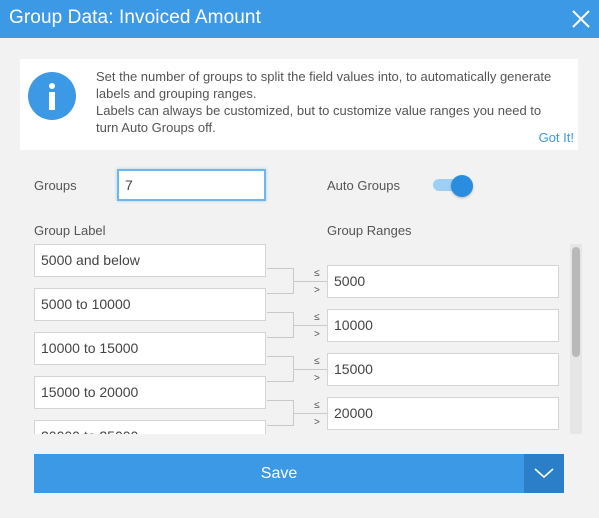 The image size is (599, 518). Describe the element at coordinates (581, 19) in the screenshot. I see `close-icon` at that location.